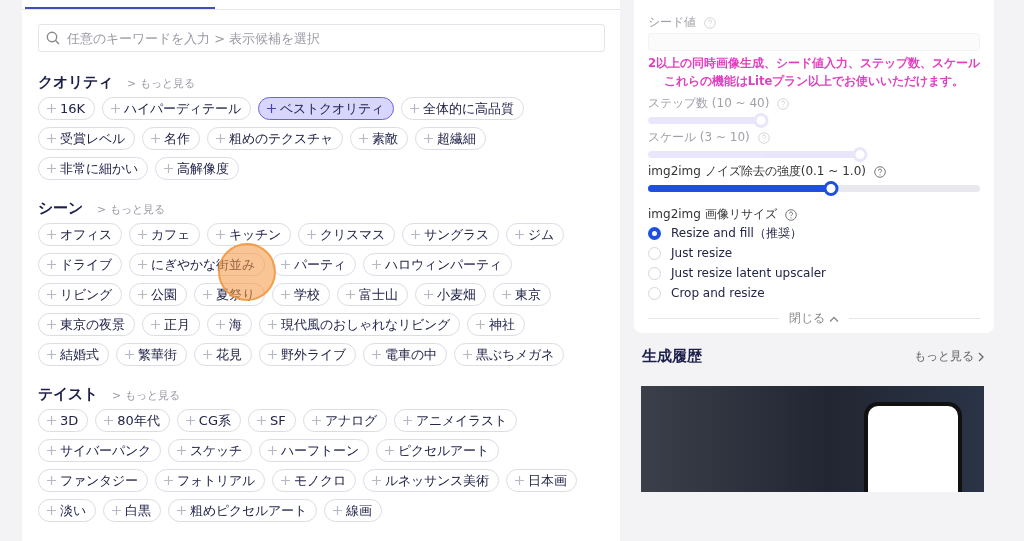  What do you see at coordinates (812, 439) in the screenshot?
I see `promo-banner-image` at bounding box center [812, 439].